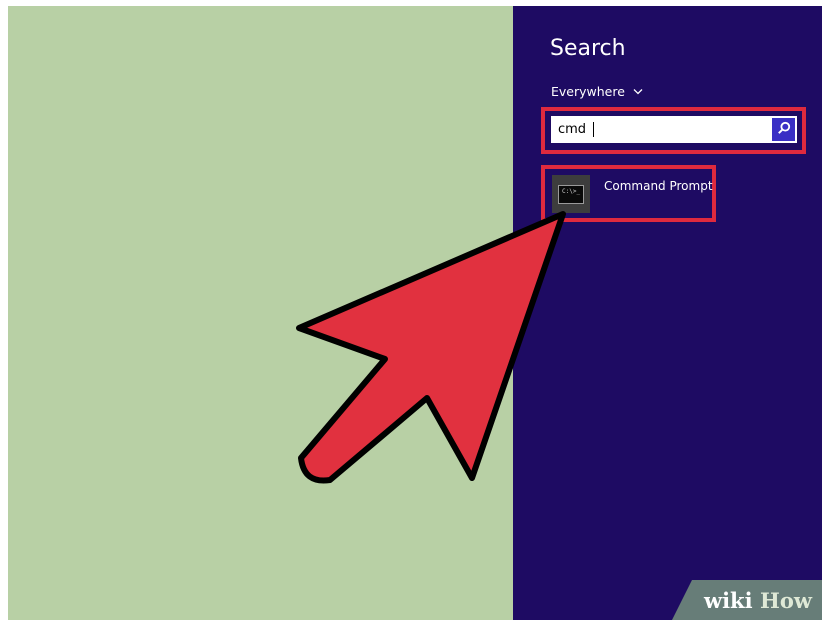  What do you see at coordinates (431, 347) in the screenshot?
I see `pointer-arrow-annotation` at bounding box center [431, 347].